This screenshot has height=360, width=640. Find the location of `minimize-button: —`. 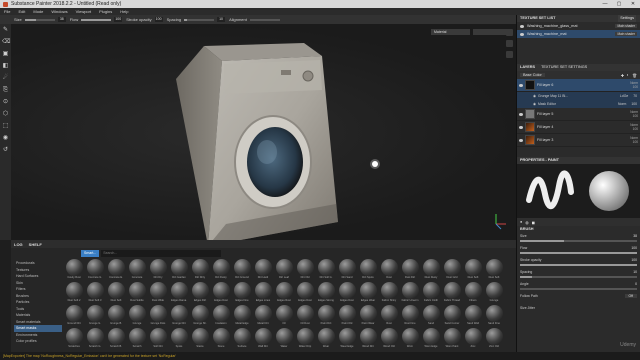

minimize-button: — is located at coordinates (605, 4).